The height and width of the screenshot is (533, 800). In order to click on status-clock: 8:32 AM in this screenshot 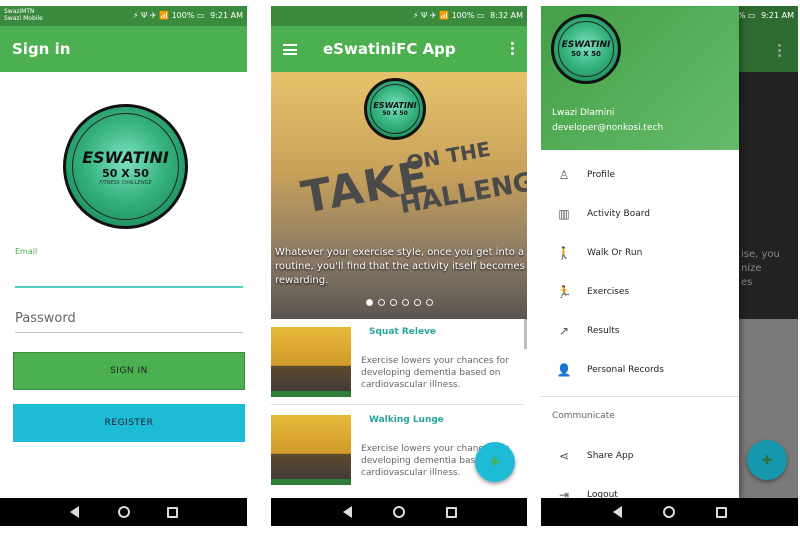, I will do `click(506, 15)`.